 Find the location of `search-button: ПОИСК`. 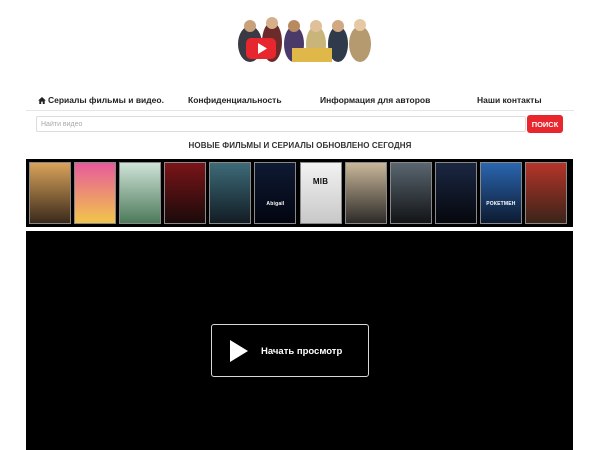

search-button: ПОИСК is located at coordinates (545, 124).